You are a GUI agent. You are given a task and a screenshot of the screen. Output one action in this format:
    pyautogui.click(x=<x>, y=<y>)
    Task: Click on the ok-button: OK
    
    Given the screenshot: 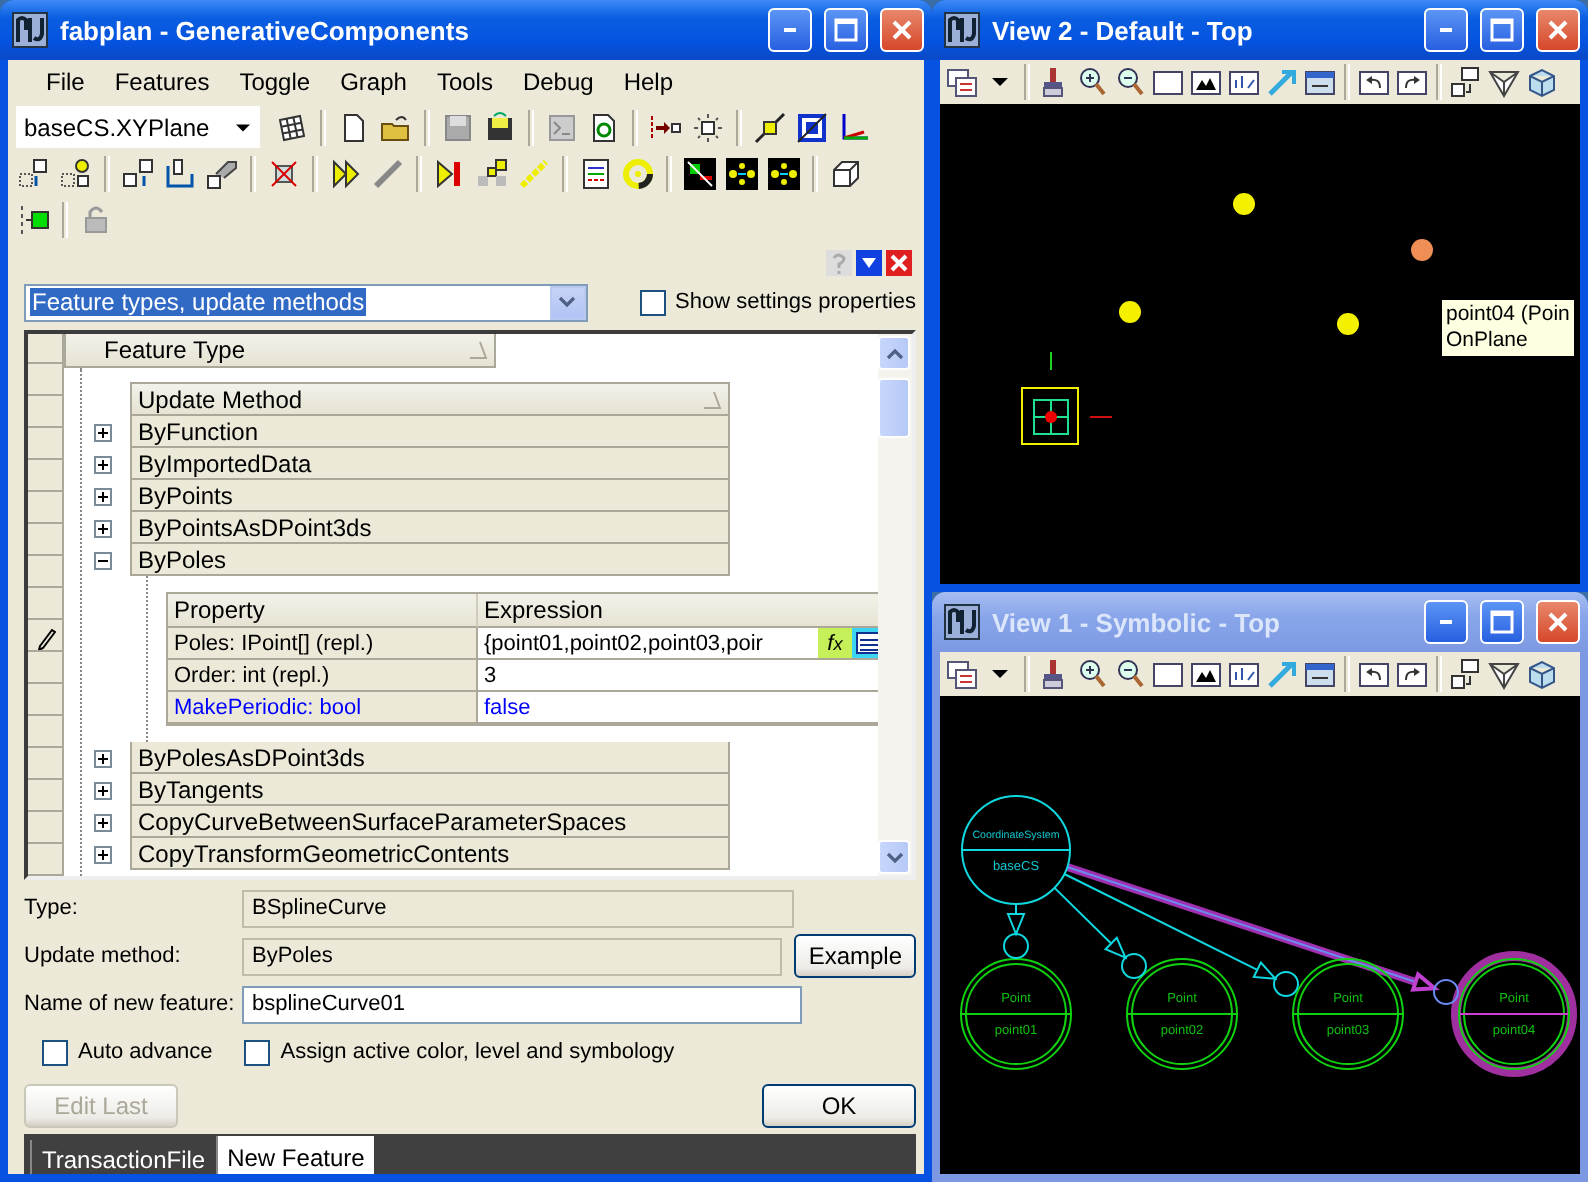 What is the action you would take?
    pyautogui.click(x=839, y=1106)
    